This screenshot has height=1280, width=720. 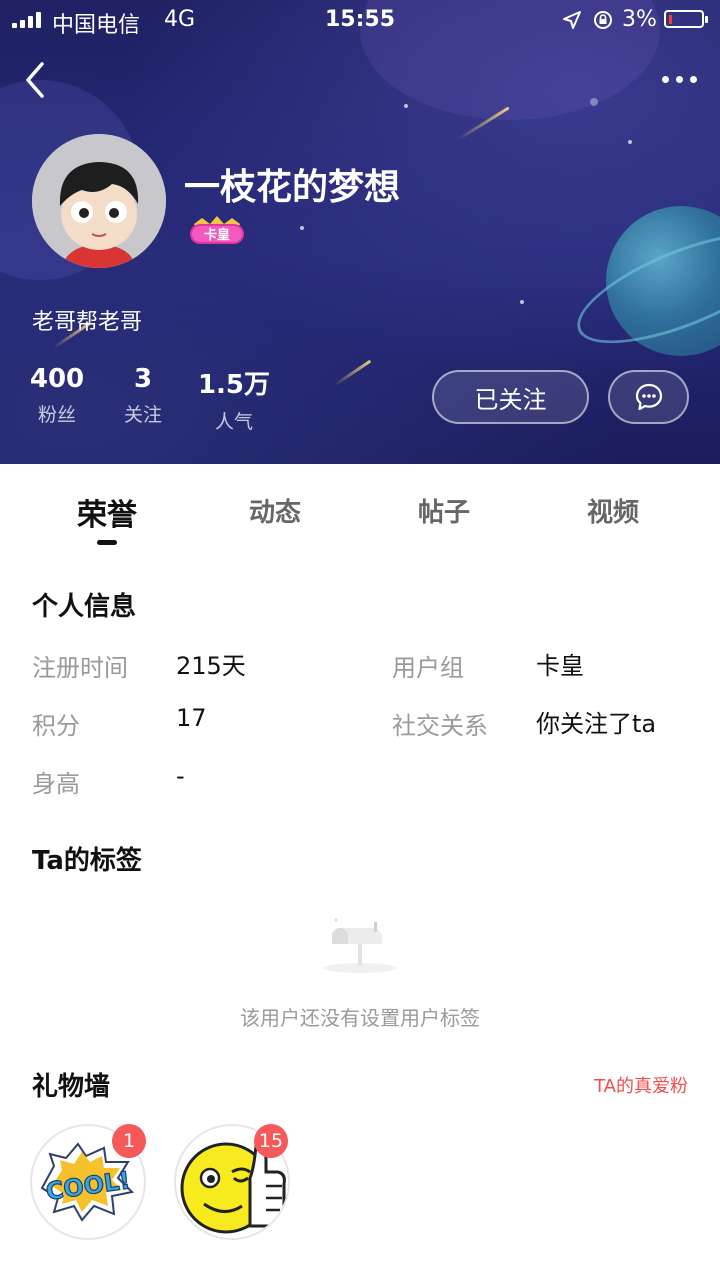 What do you see at coordinates (129, 1141) in the screenshot?
I see `gift-count-badge: 1` at bounding box center [129, 1141].